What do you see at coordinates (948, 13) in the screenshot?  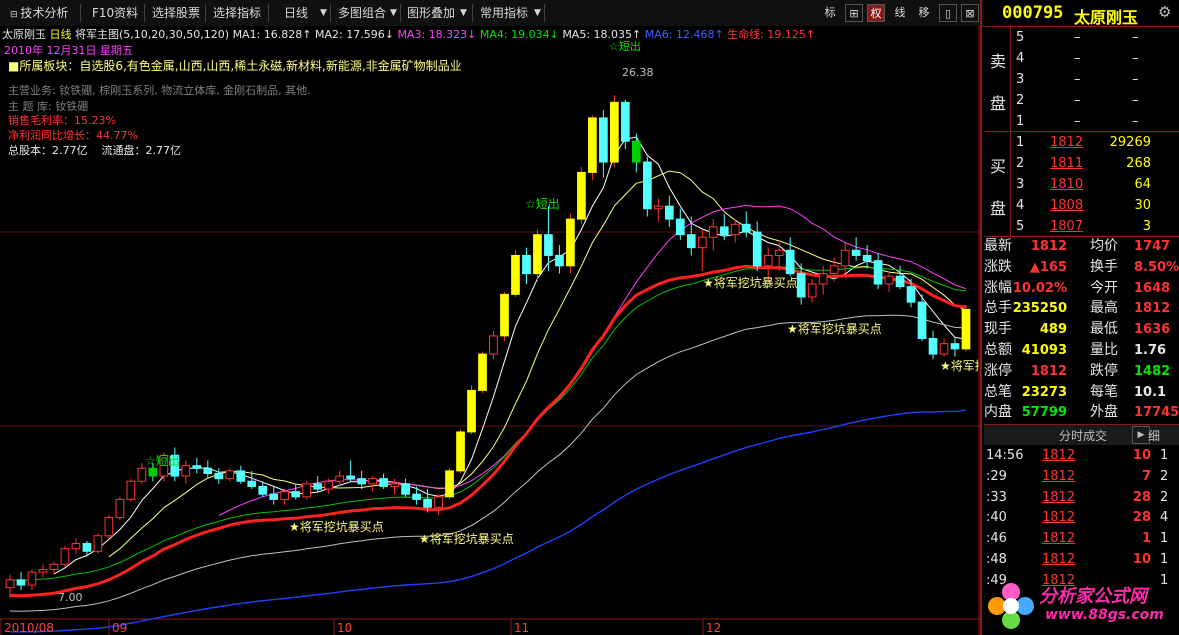 I see `window-restore-icon: ▯` at bounding box center [948, 13].